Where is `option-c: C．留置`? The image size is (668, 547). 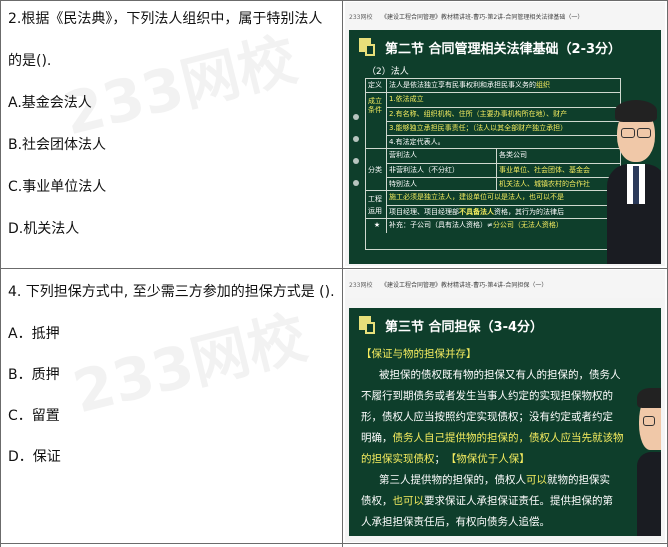 option-c: C．留置 is located at coordinates (34, 416).